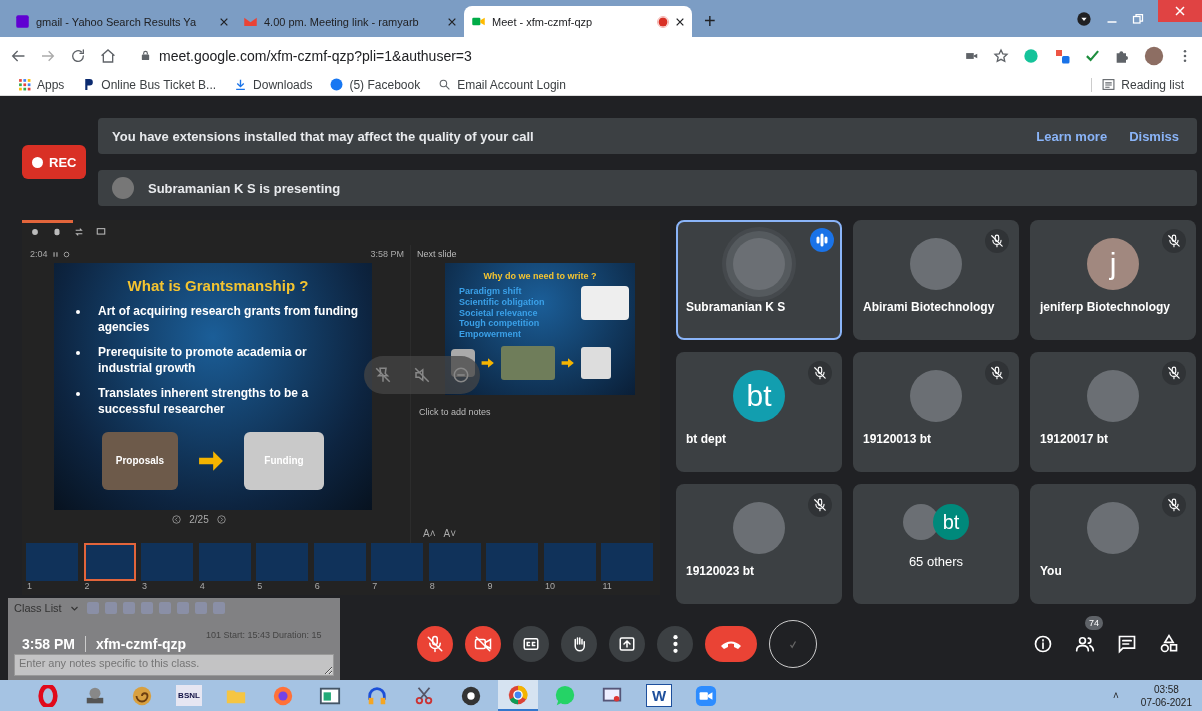  I want to click on facebook-icon, so click(337, 84).